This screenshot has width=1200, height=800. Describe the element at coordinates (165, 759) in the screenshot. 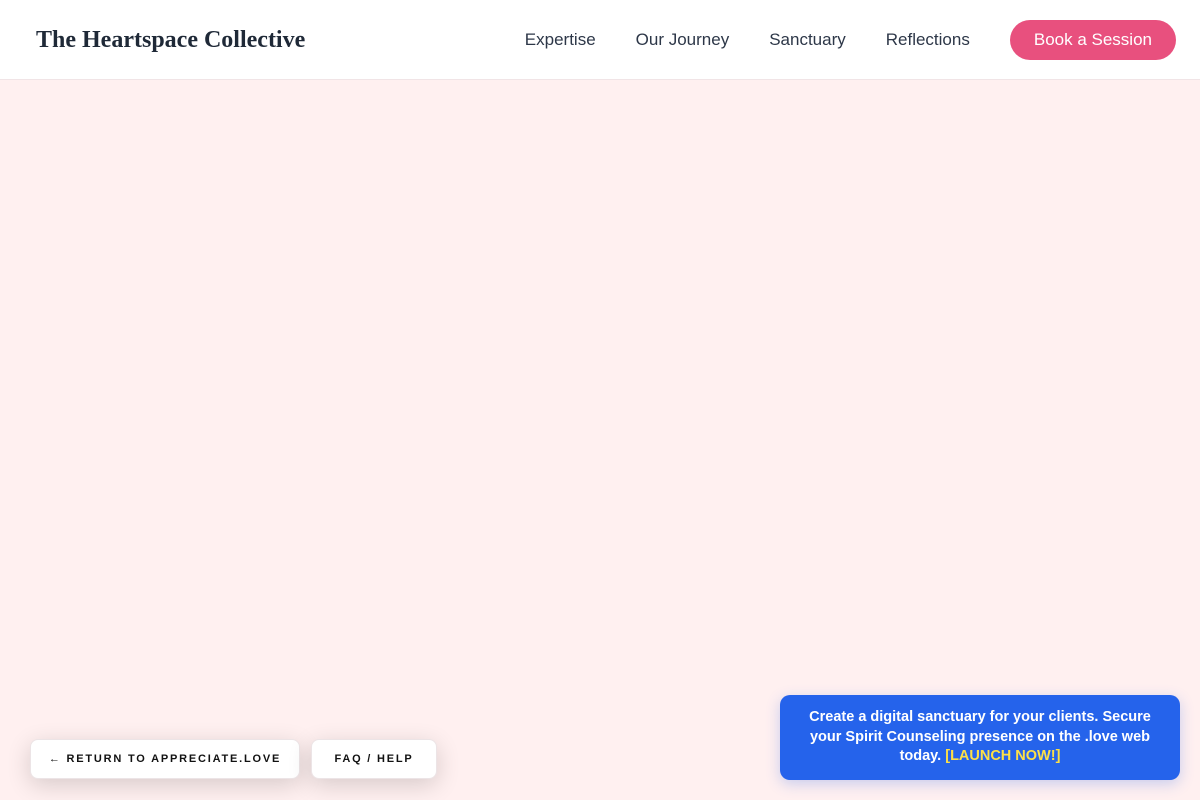

I see `return-to-appreciate-love-button: ← RETURN TO APPRECIATE.LOVE` at that location.